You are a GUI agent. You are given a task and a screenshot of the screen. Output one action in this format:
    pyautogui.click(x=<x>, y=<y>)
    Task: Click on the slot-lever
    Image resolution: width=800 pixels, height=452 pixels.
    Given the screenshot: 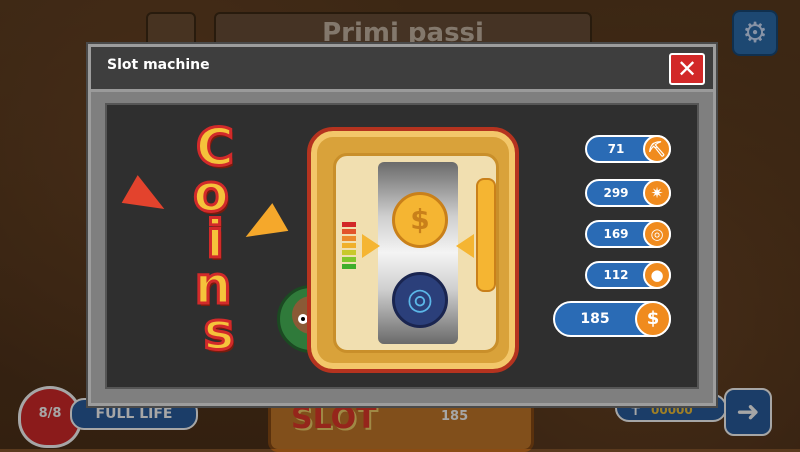 What is the action you would take?
    pyautogui.click(x=486, y=235)
    